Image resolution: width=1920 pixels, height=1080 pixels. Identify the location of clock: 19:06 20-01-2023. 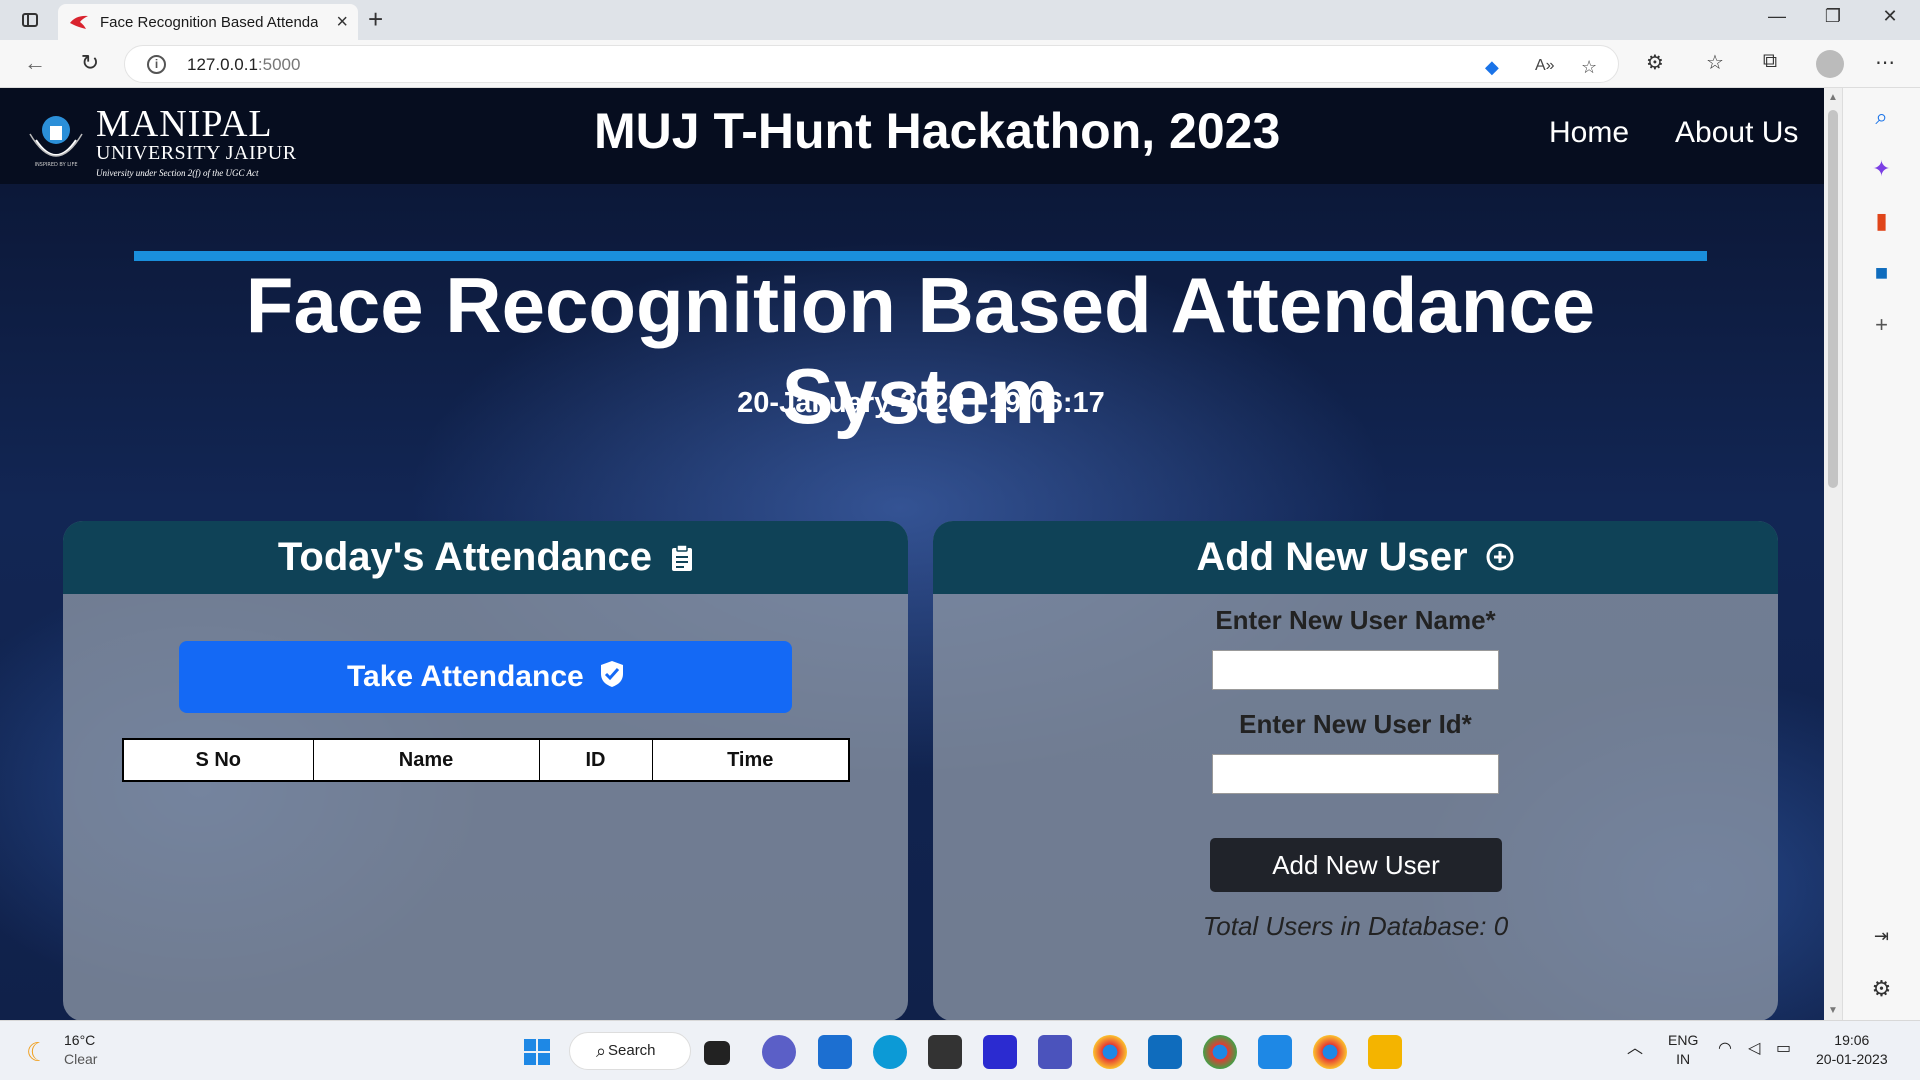
(1852, 1050).